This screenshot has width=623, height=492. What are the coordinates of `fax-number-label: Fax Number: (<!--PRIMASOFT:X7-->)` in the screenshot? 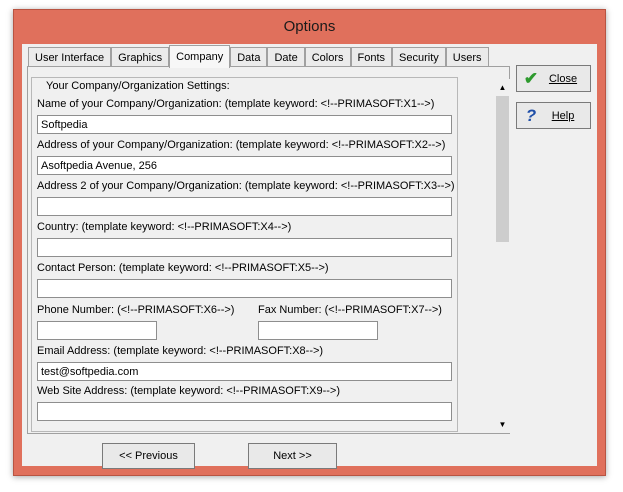 It's located at (350, 310).